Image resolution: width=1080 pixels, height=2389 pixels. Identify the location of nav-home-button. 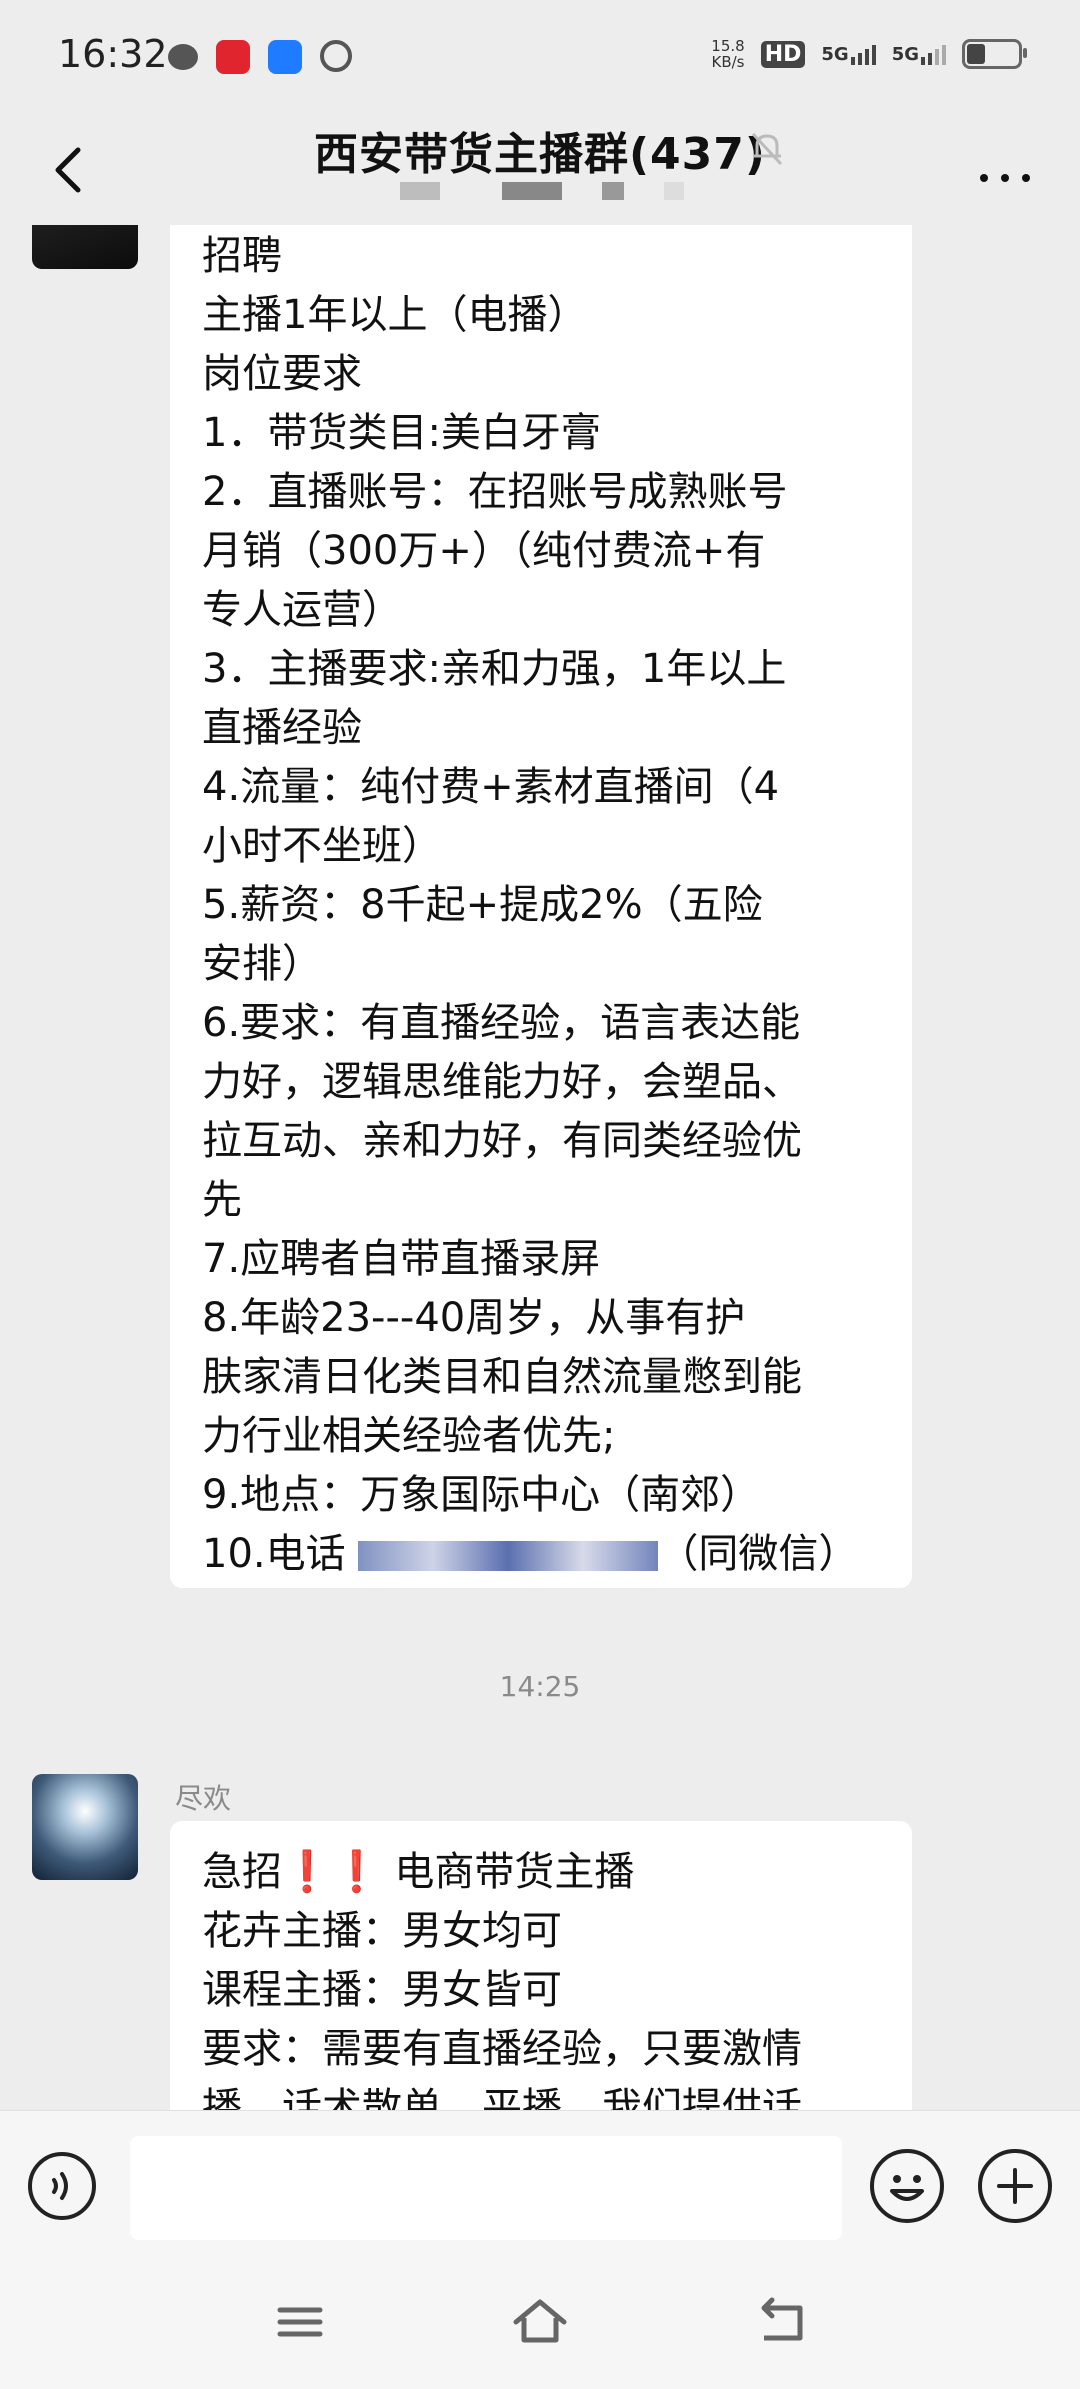
(540, 2322).